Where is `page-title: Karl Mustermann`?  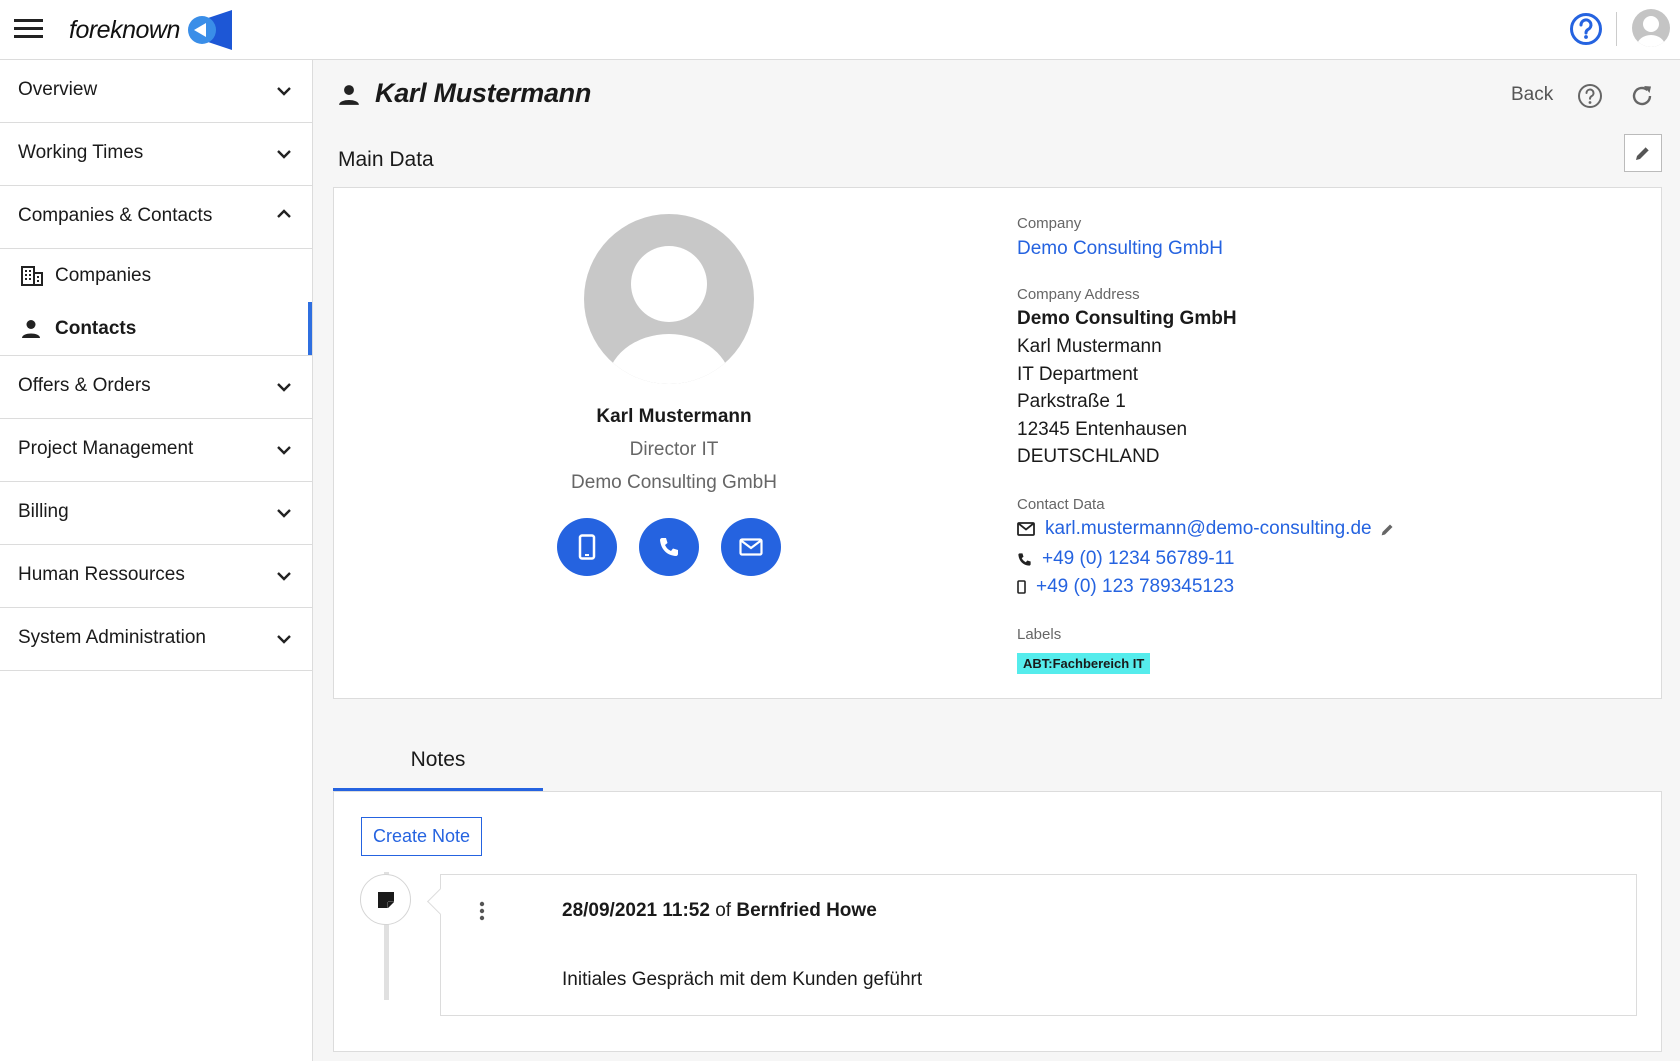 page-title: Karl Mustermann is located at coordinates (483, 93).